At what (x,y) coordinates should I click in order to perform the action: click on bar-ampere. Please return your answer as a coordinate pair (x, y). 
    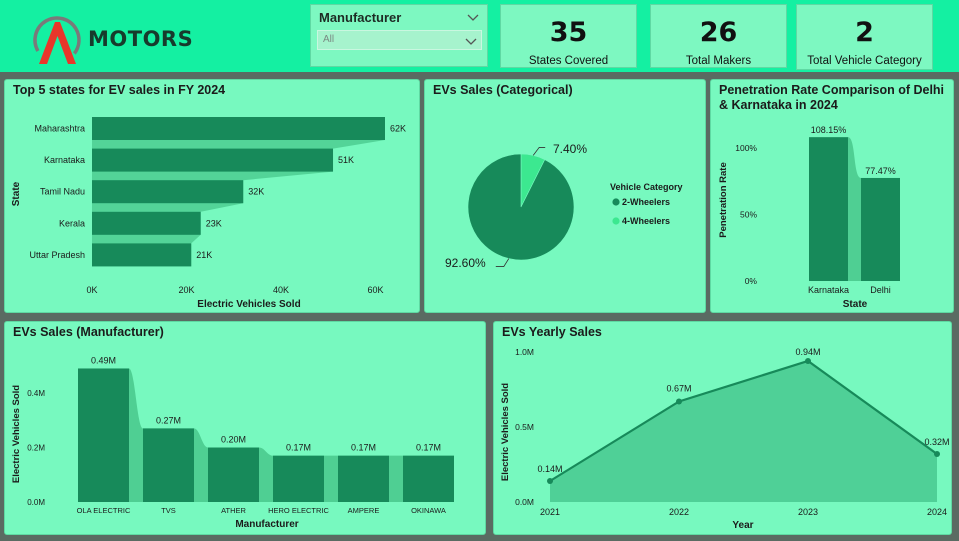
    Looking at the image, I should click on (363, 478).